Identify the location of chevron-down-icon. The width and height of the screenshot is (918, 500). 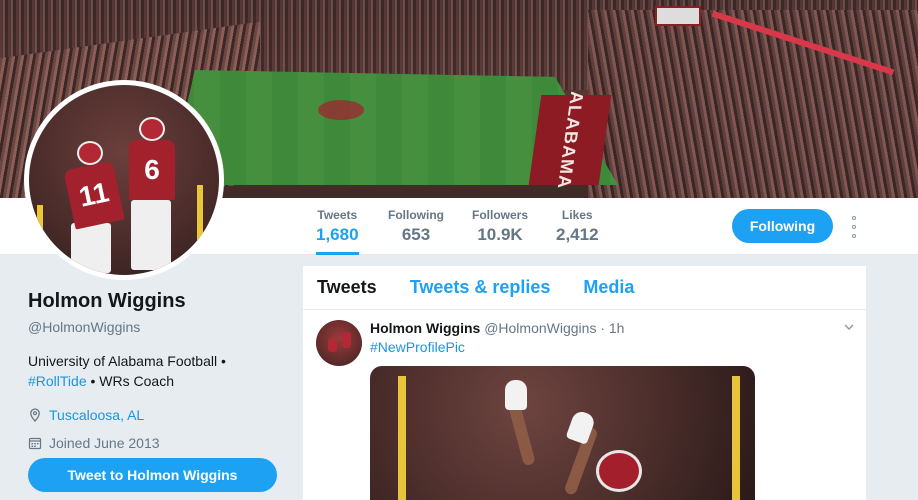
(849, 327).